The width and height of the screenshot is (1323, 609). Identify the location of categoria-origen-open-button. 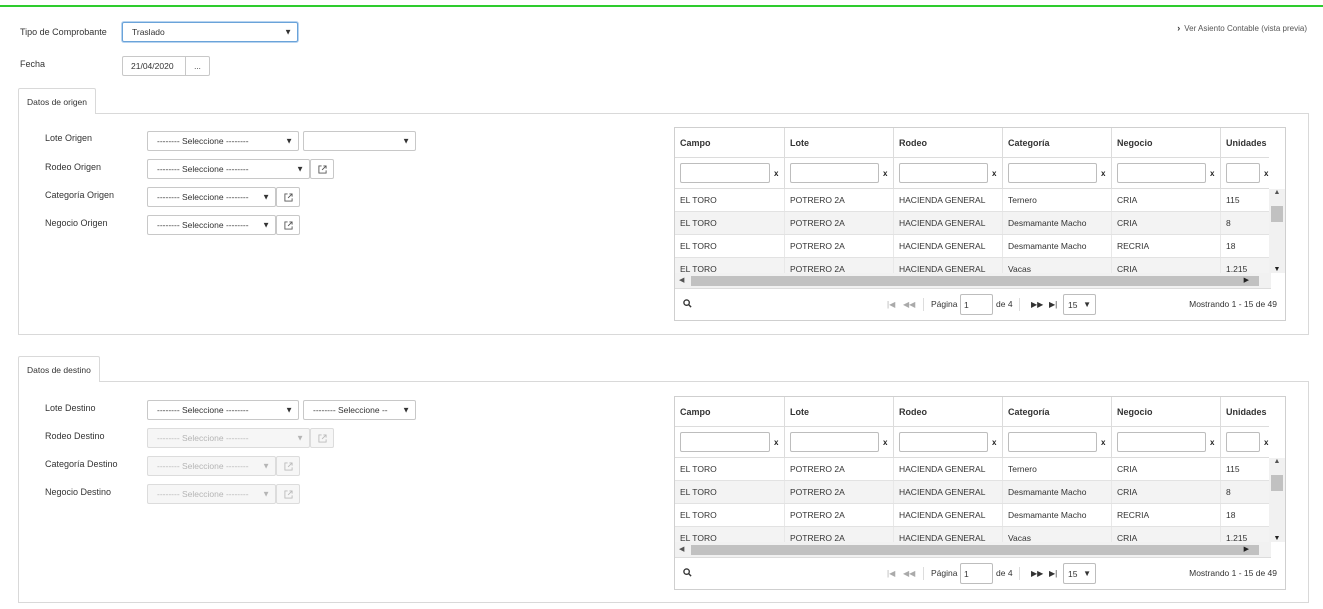
(288, 197).